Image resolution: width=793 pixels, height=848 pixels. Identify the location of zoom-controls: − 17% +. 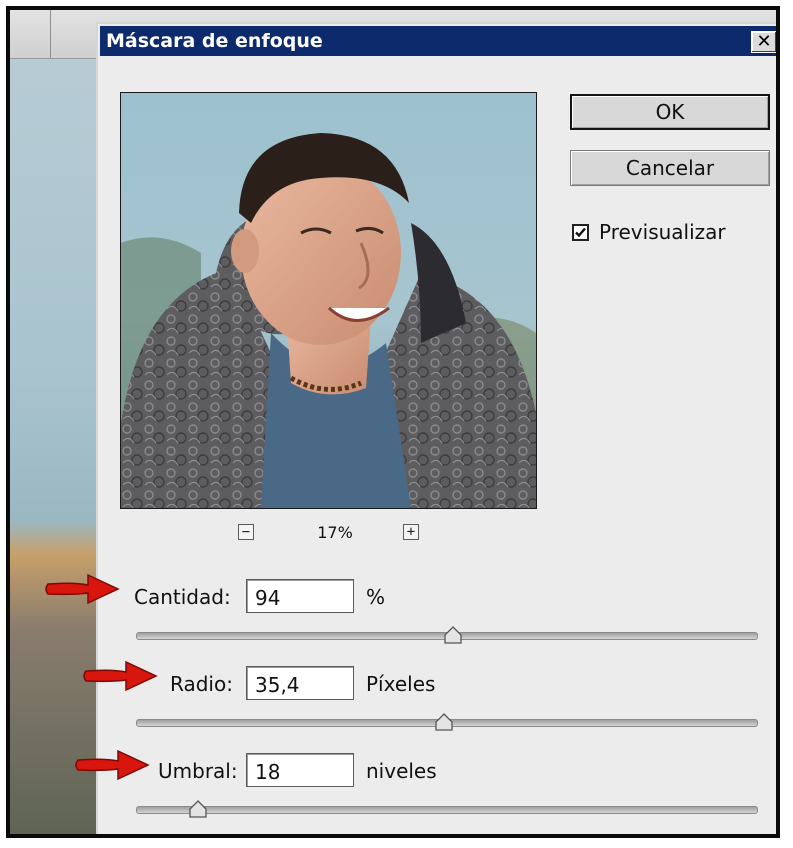
(327, 533).